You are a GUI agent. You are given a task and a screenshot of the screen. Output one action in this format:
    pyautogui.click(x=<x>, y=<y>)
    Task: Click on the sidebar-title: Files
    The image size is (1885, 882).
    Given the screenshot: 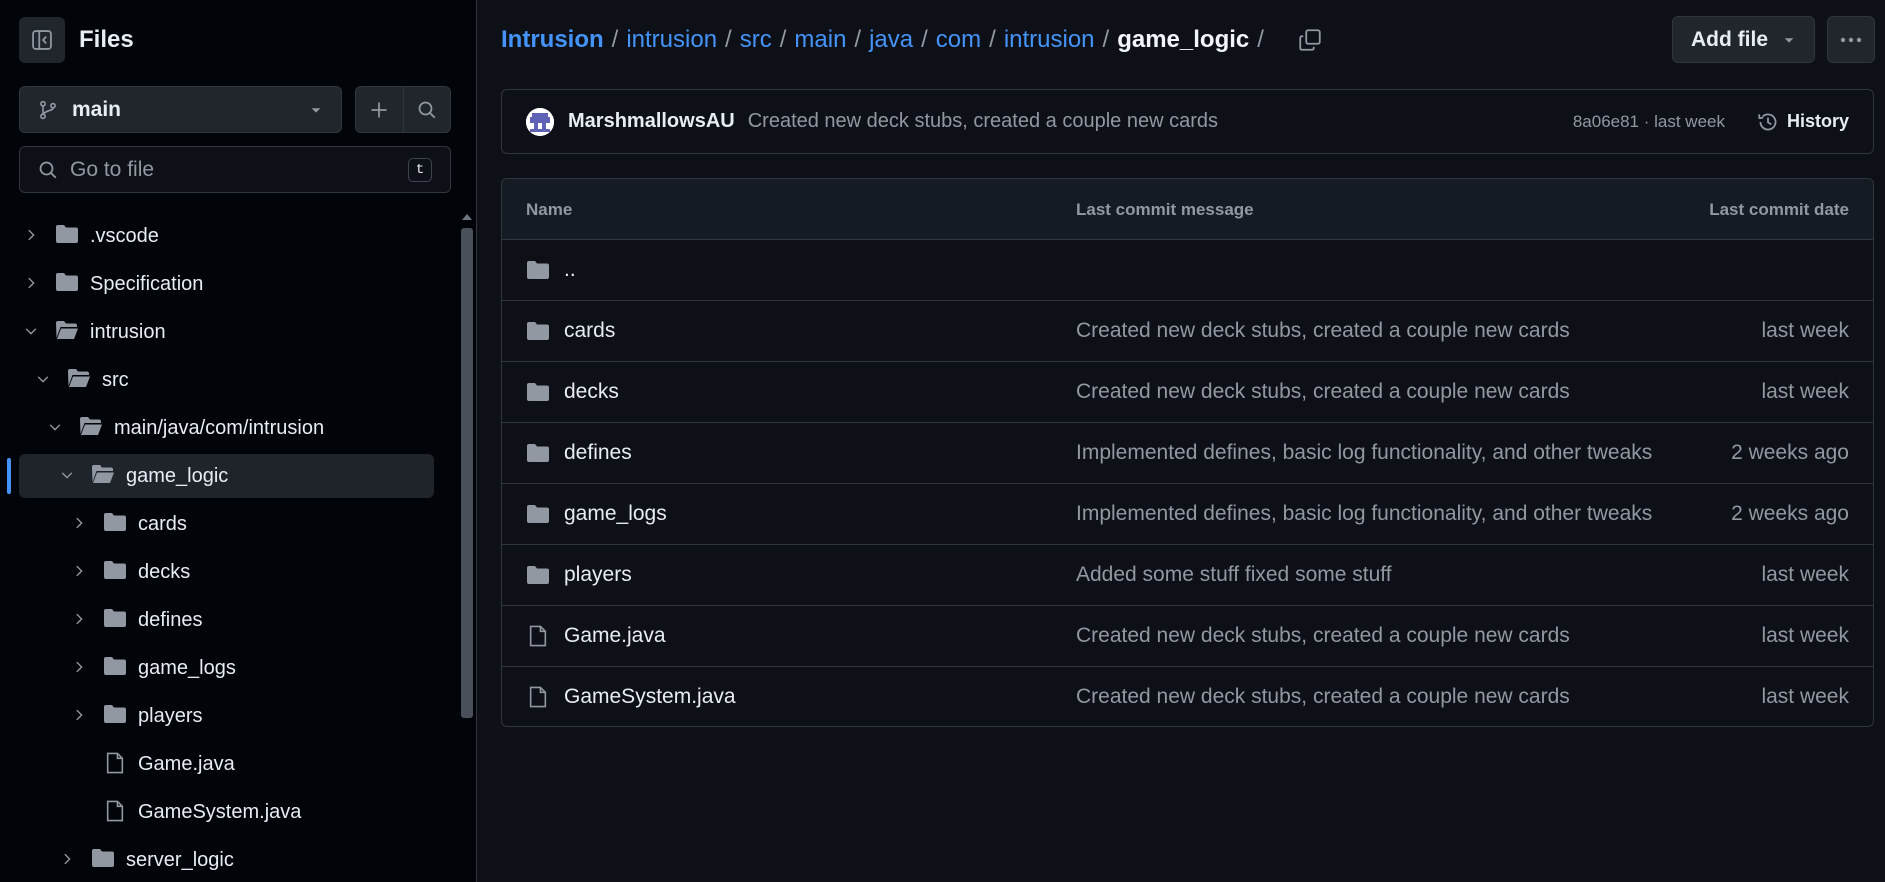 What is the action you would take?
    pyautogui.click(x=106, y=39)
    